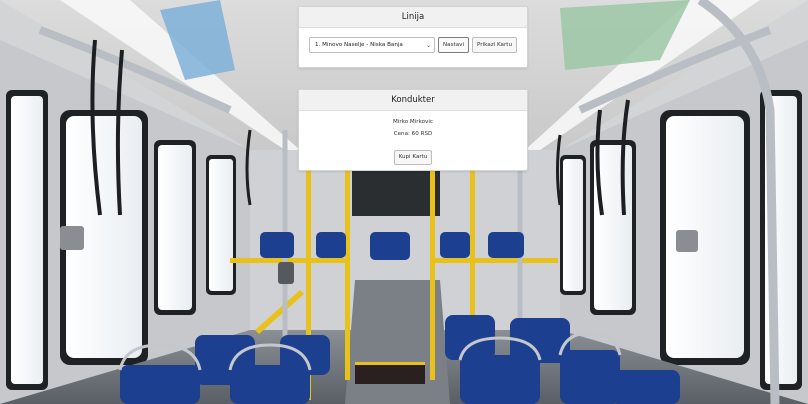 The height and width of the screenshot is (404, 808). I want to click on next-button: Nastavi, so click(454, 45).